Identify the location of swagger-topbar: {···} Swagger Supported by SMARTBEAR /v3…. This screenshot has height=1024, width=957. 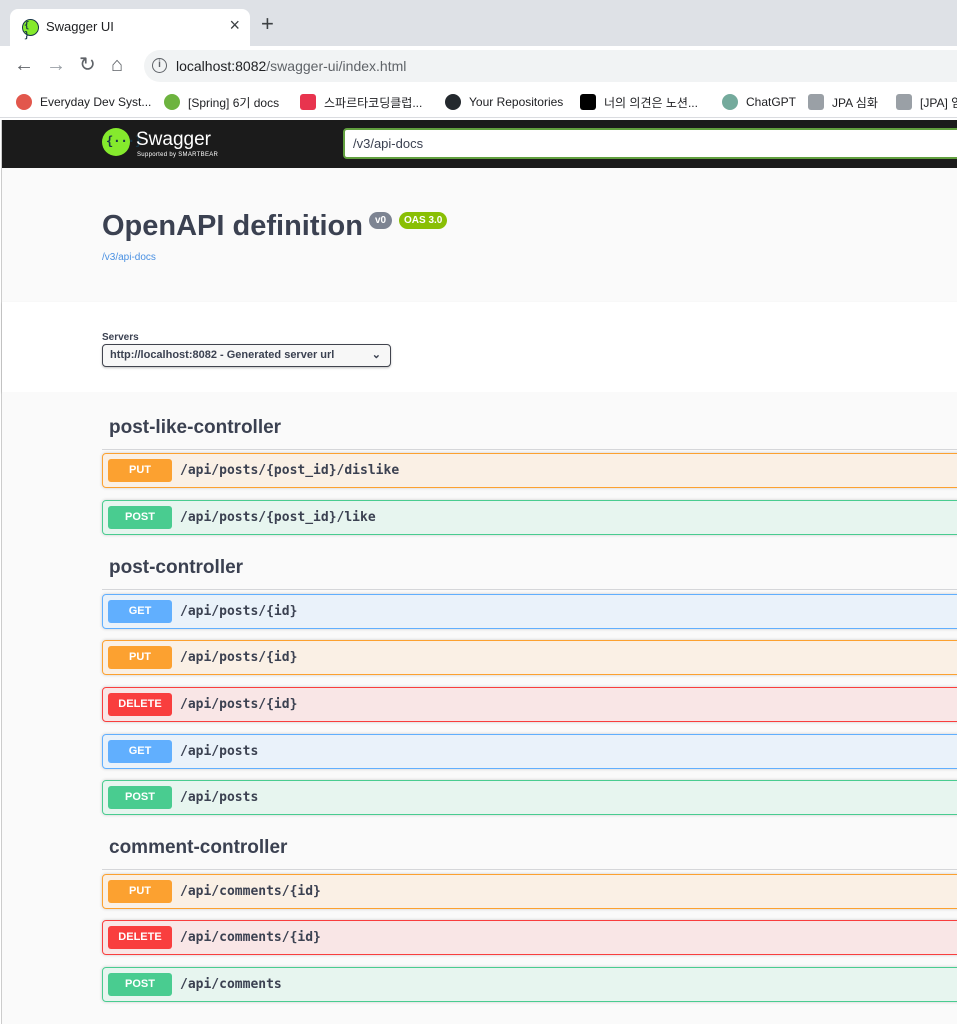
(479, 144).